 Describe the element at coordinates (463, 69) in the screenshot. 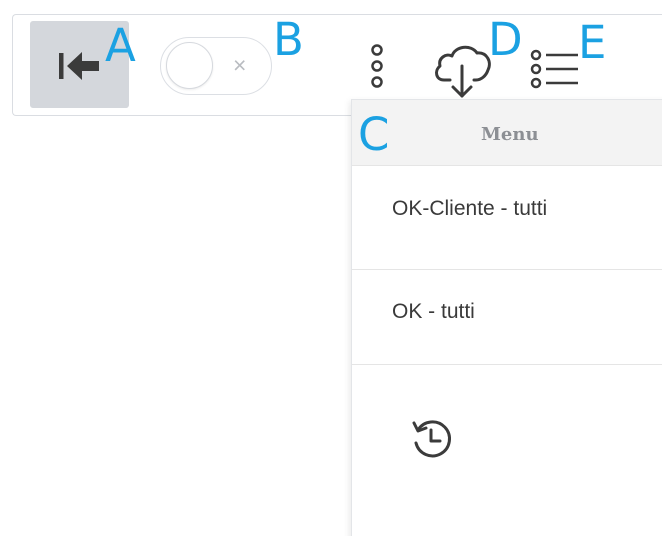

I see `cloud-download-icon` at that location.